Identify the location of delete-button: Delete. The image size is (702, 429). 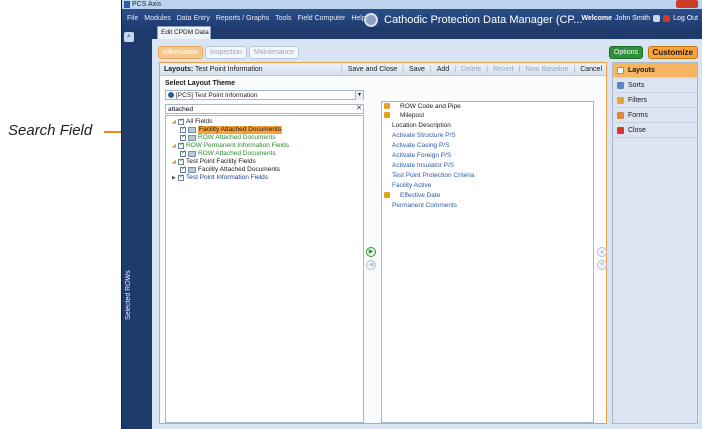
(471, 69).